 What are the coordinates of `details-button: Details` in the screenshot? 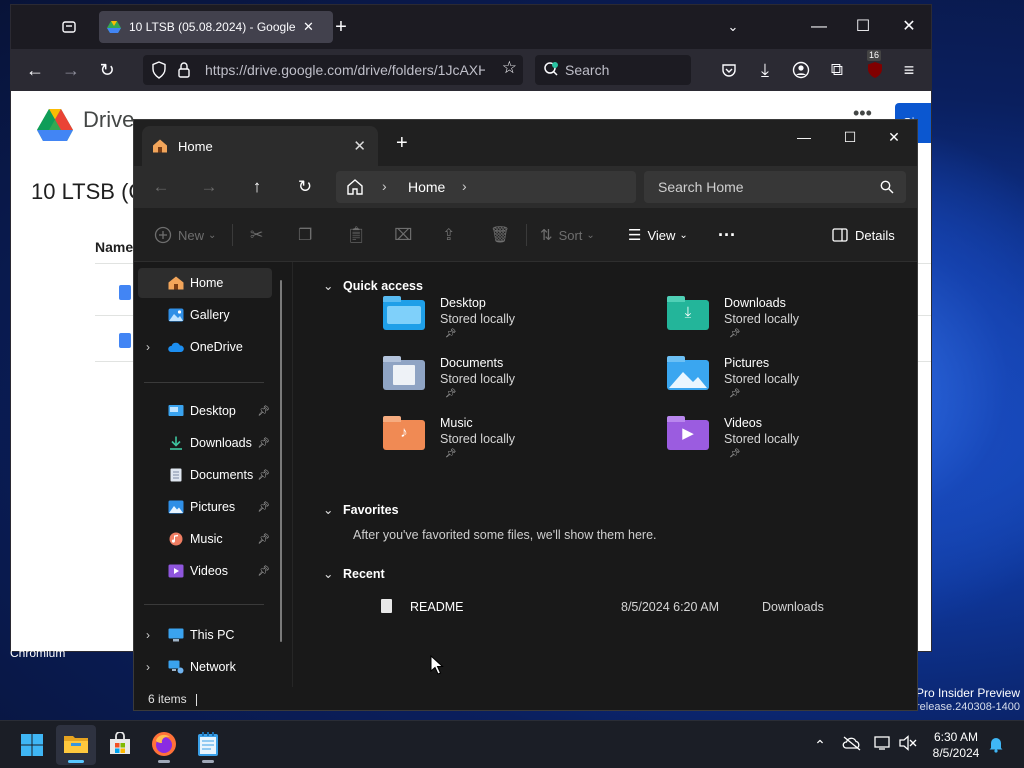 It's located at (863, 235).